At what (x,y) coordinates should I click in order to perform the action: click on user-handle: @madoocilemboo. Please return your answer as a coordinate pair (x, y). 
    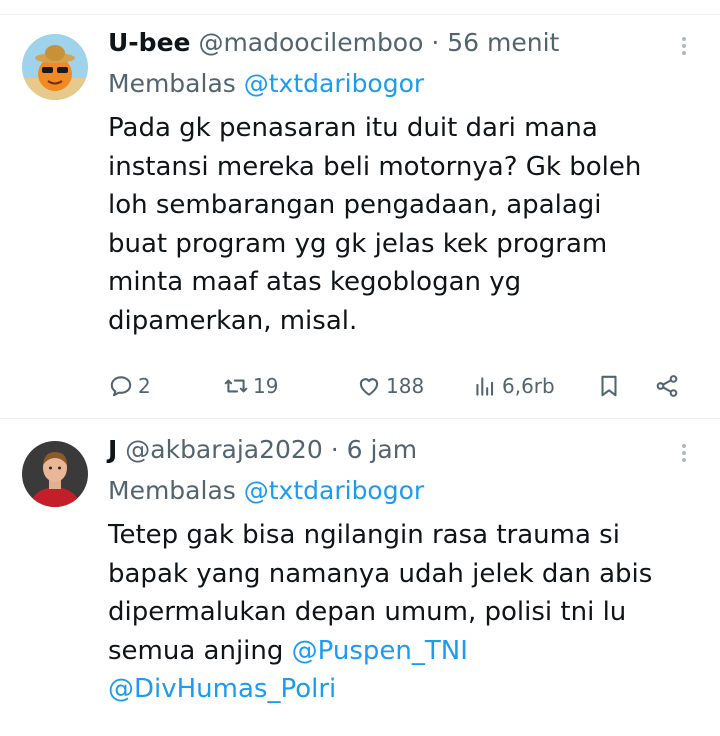
    Looking at the image, I should click on (310, 42).